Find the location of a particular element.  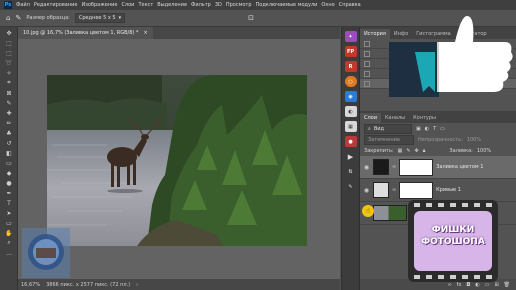

type-tool-icon: T is located at coordinates (9, 203).